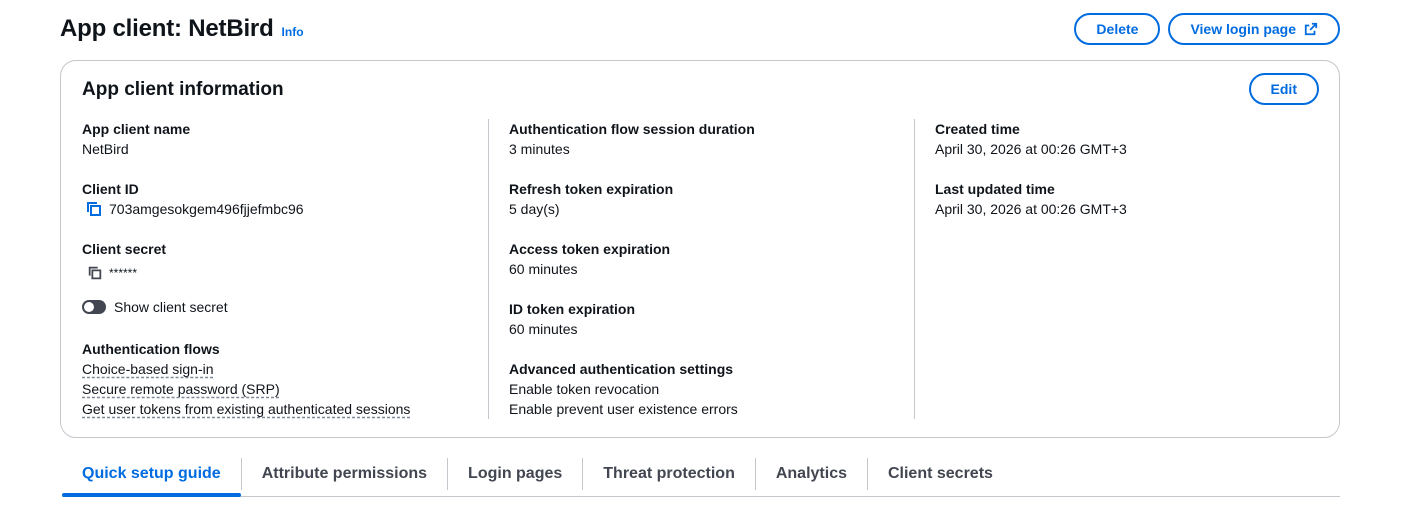 The width and height of the screenshot is (1410, 513). What do you see at coordinates (1031, 209) in the screenshot?
I see `updated-time-value: April 30, 2026 at 00:26 GMT+3` at bounding box center [1031, 209].